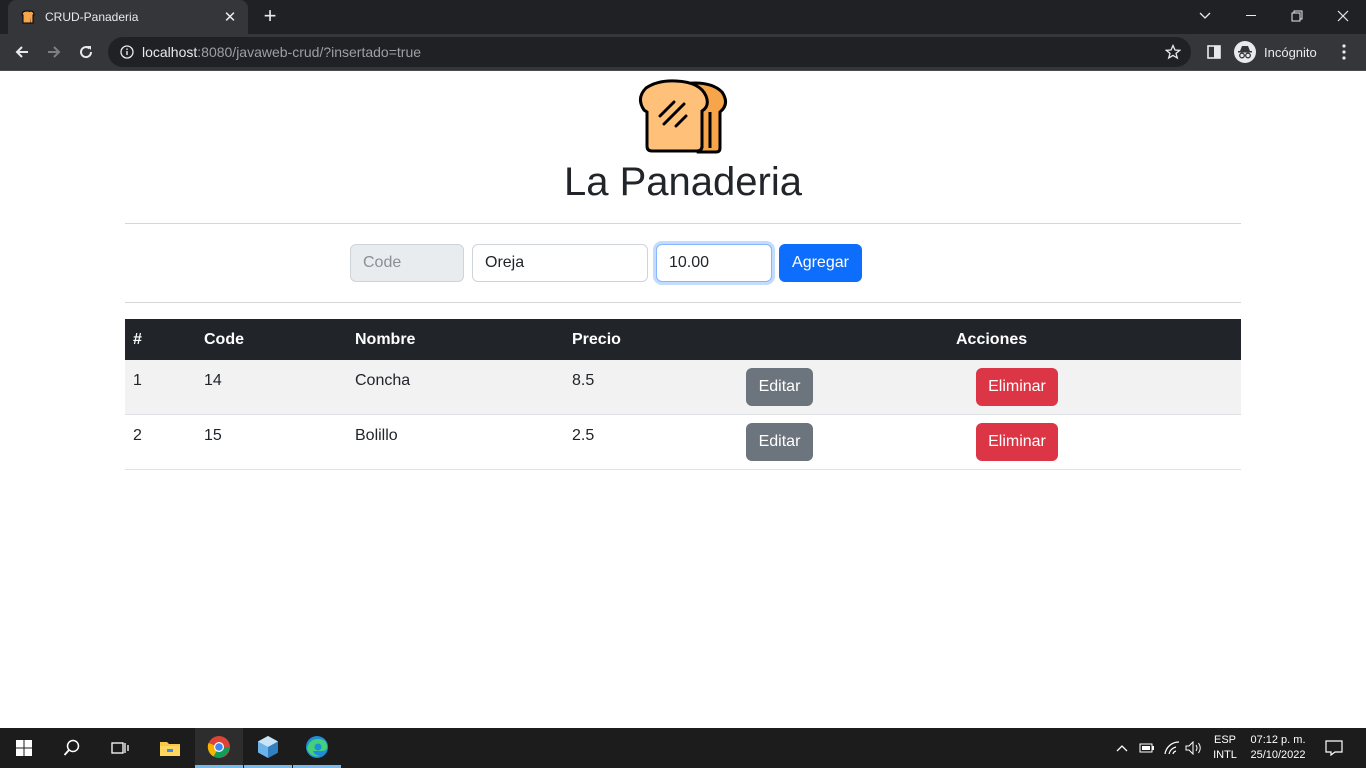  I want to click on browser-menu-icon, so click(1344, 52).